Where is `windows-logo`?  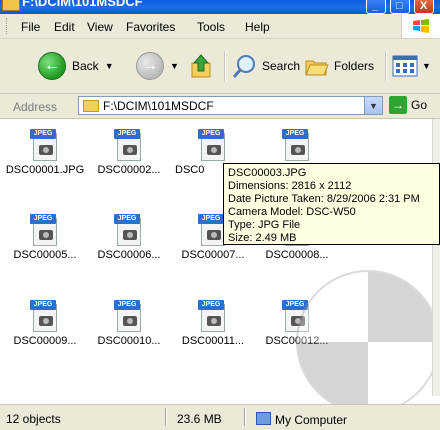
windows-logo is located at coordinates (420, 26).